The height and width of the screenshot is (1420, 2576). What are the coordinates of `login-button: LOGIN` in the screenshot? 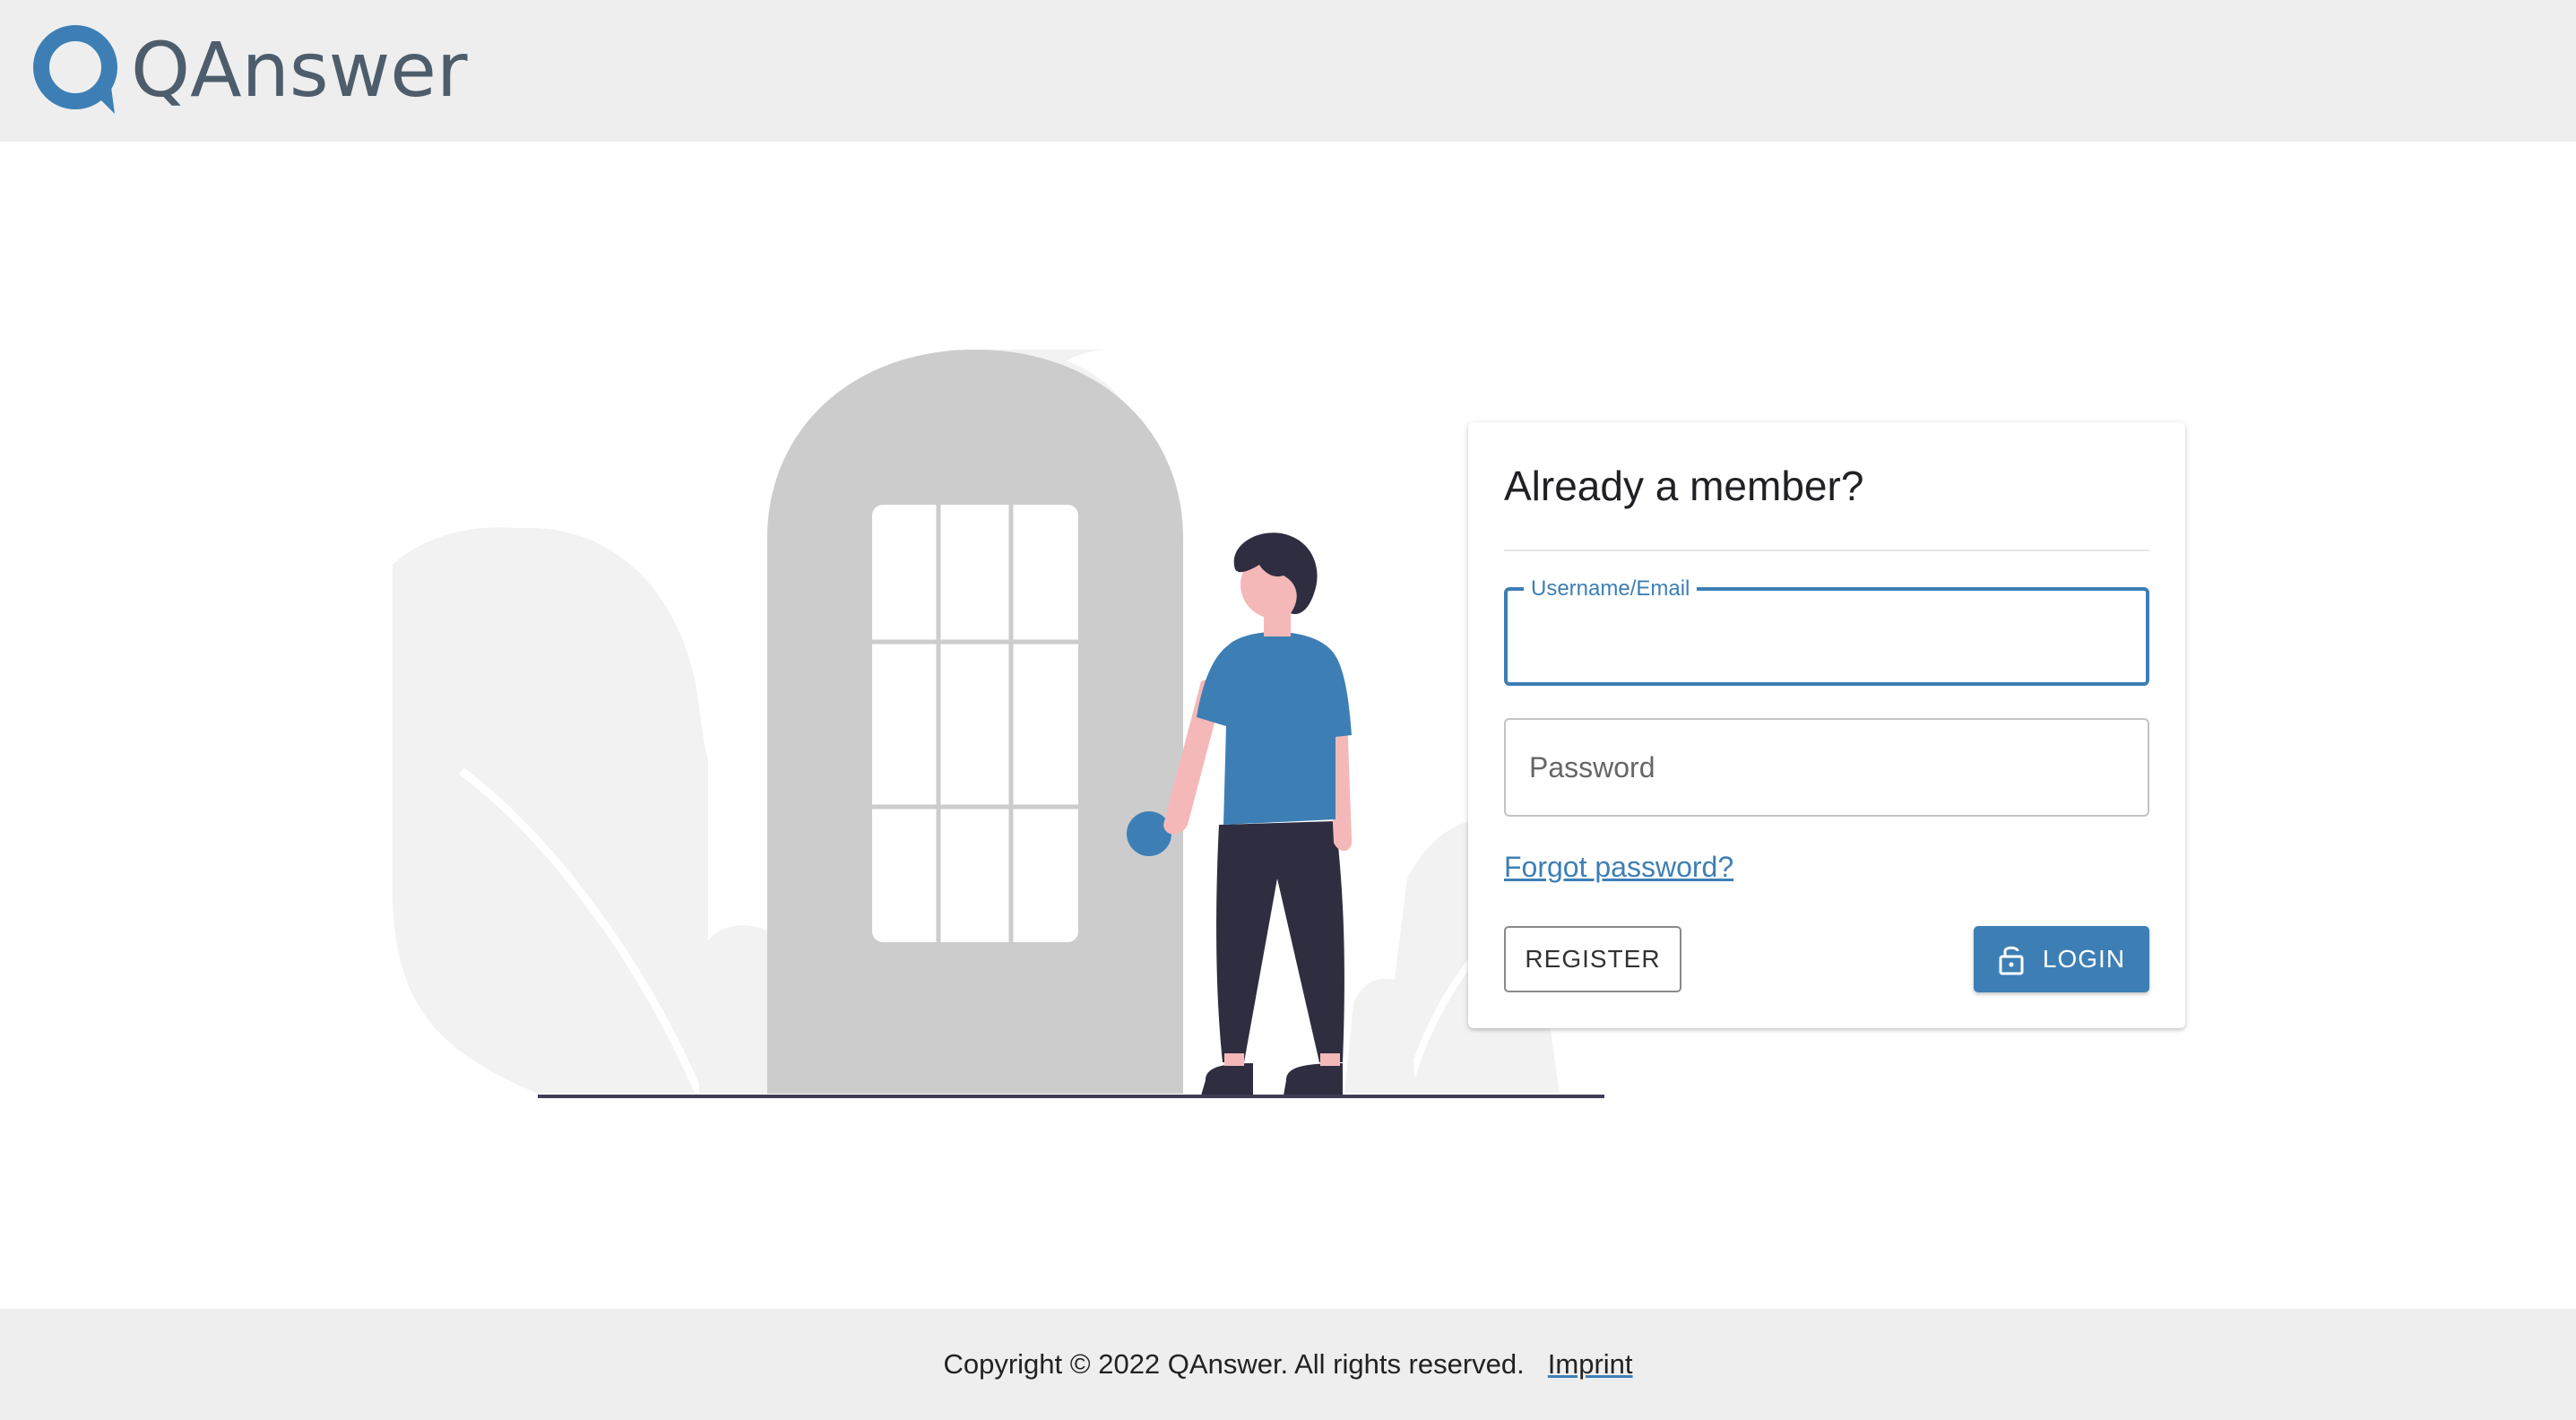 It's located at (2061, 959).